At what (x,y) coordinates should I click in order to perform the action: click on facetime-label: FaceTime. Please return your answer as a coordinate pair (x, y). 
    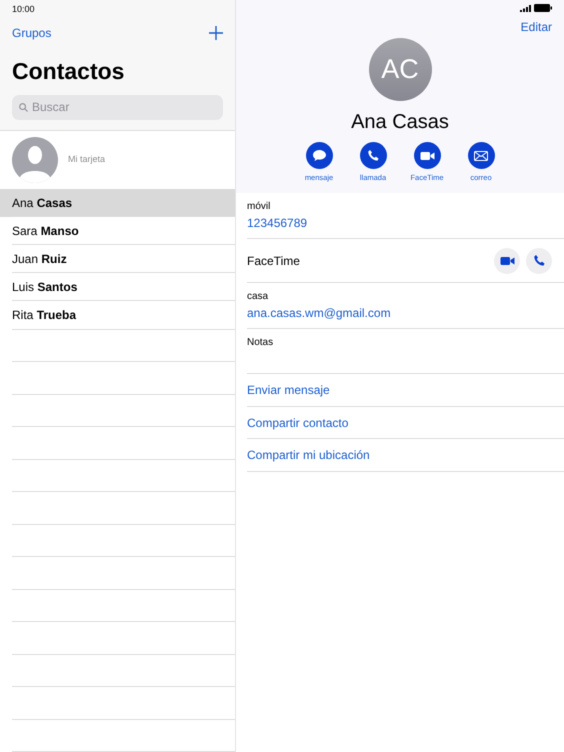
    Looking at the image, I should click on (273, 261).